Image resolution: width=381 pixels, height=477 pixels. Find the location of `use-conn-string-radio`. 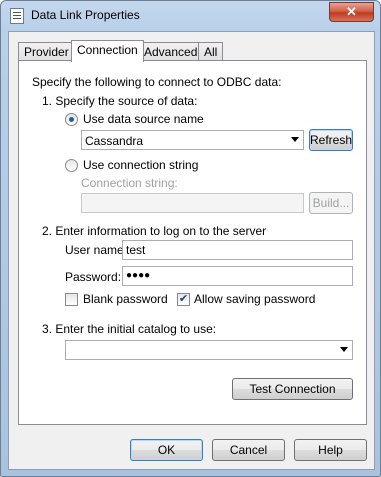

use-conn-string-radio is located at coordinates (71, 165).